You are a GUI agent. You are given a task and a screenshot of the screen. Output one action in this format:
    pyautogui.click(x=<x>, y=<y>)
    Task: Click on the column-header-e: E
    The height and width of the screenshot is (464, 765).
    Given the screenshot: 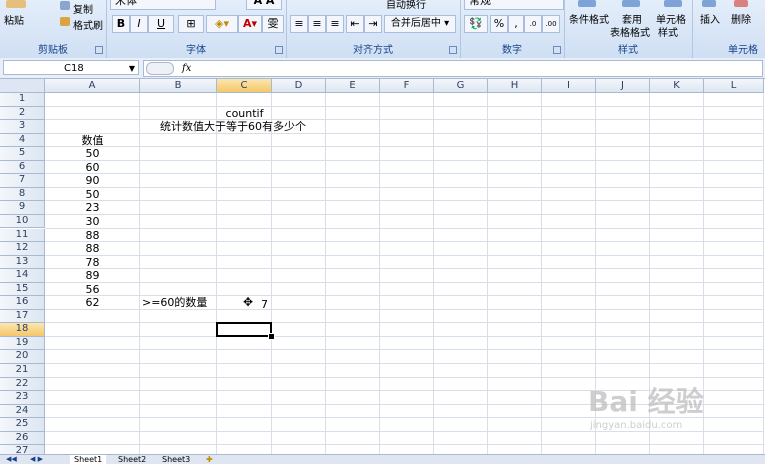 What is the action you would take?
    pyautogui.click(x=353, y=86)
    